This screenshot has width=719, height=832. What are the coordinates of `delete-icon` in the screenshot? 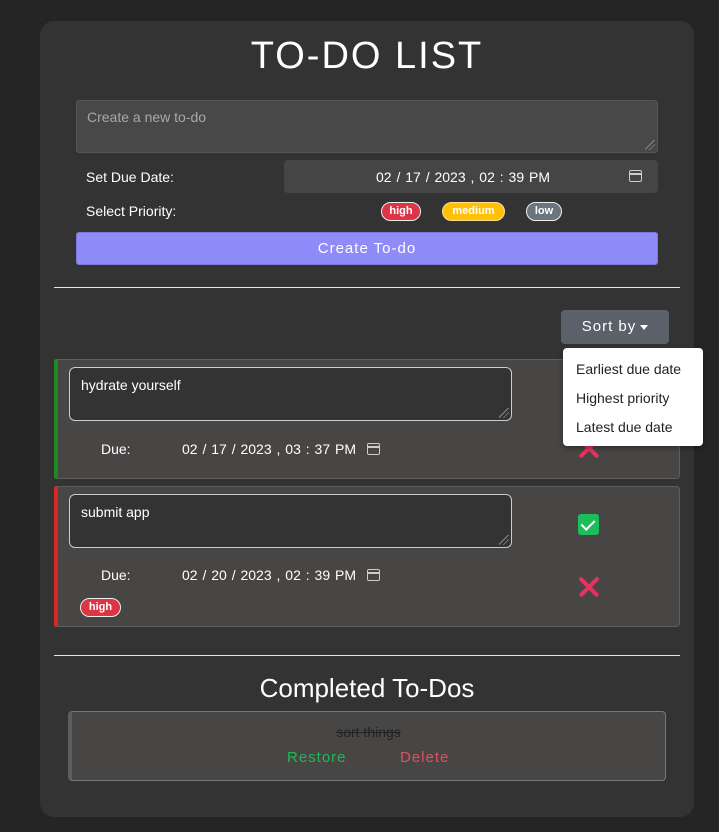 It's located at (589, 587).